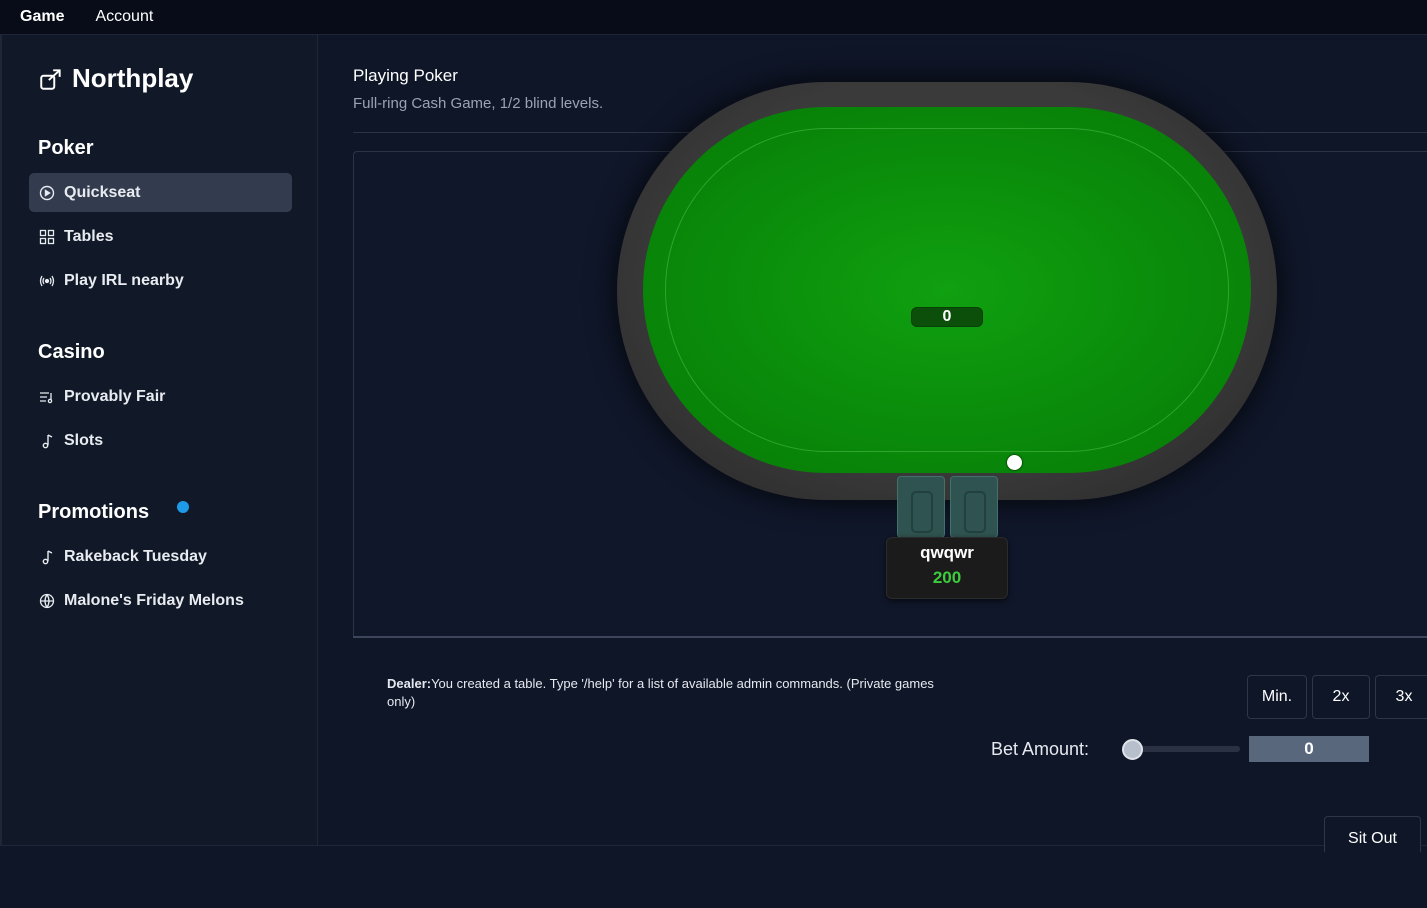 Image resolution: width=1427 pixels, height=908 pixels. I want to click on broadcast-icon, so click(47, 281).